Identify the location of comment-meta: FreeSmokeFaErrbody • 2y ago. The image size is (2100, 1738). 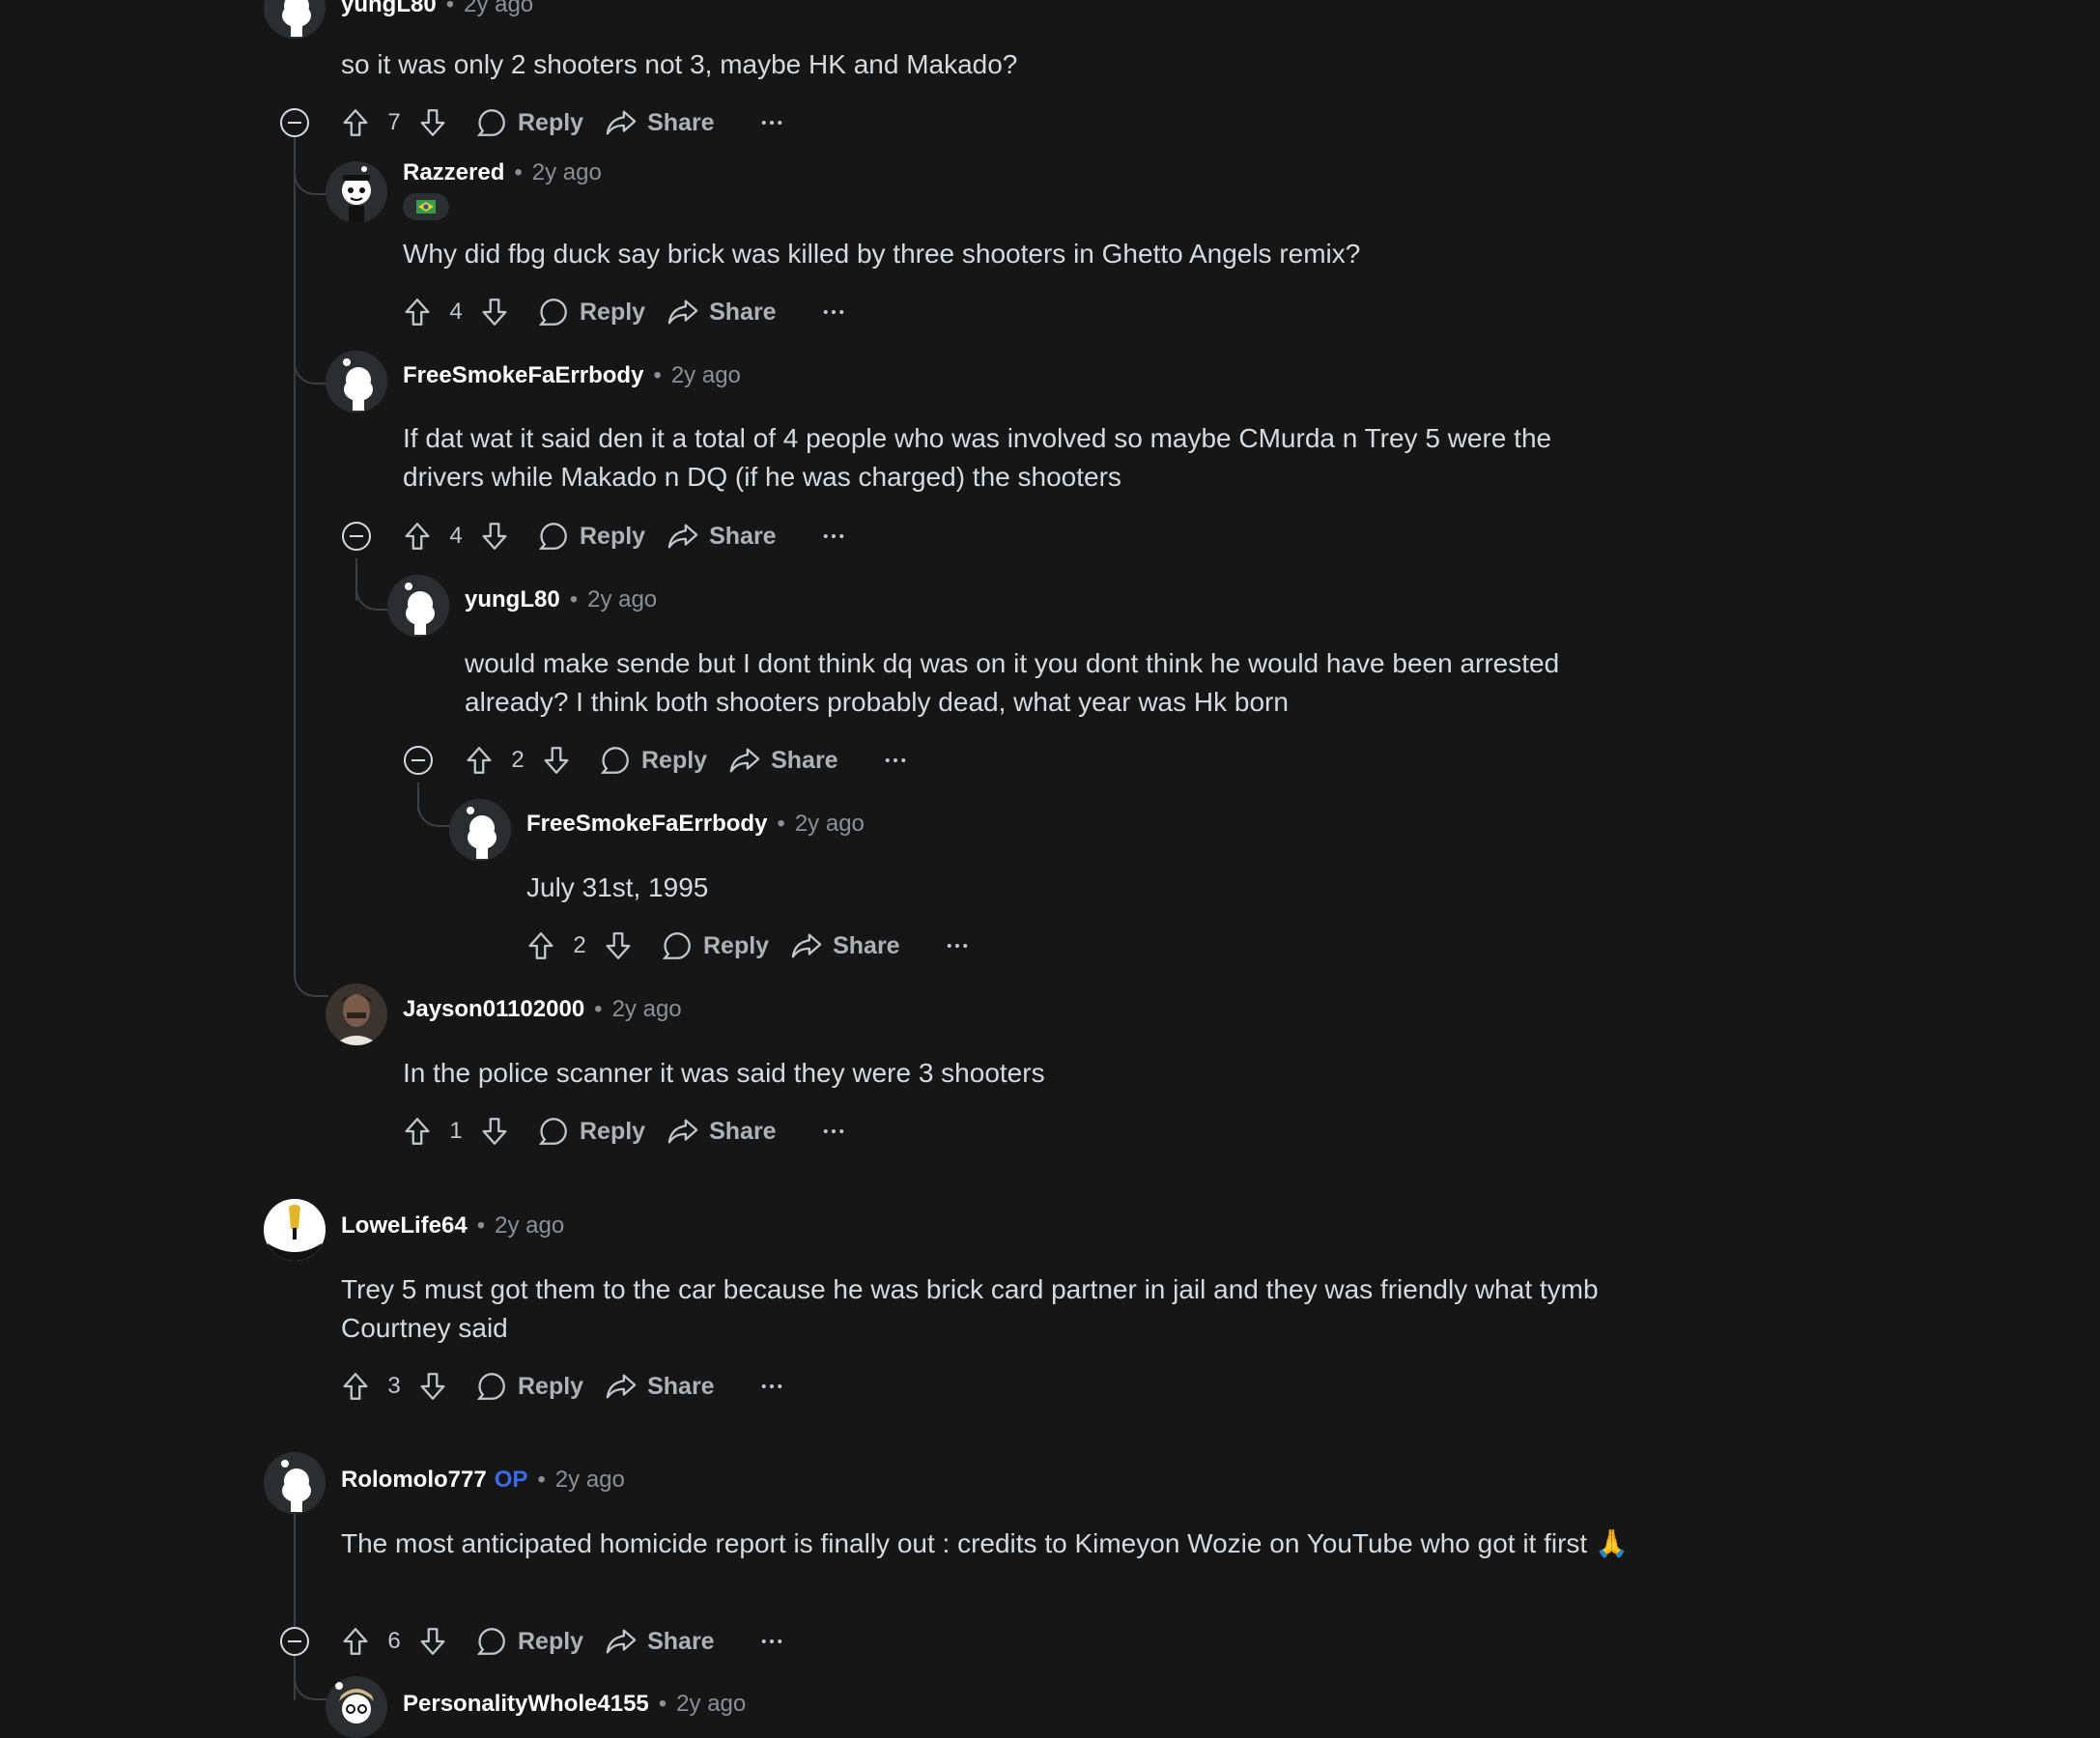
(572, 375).